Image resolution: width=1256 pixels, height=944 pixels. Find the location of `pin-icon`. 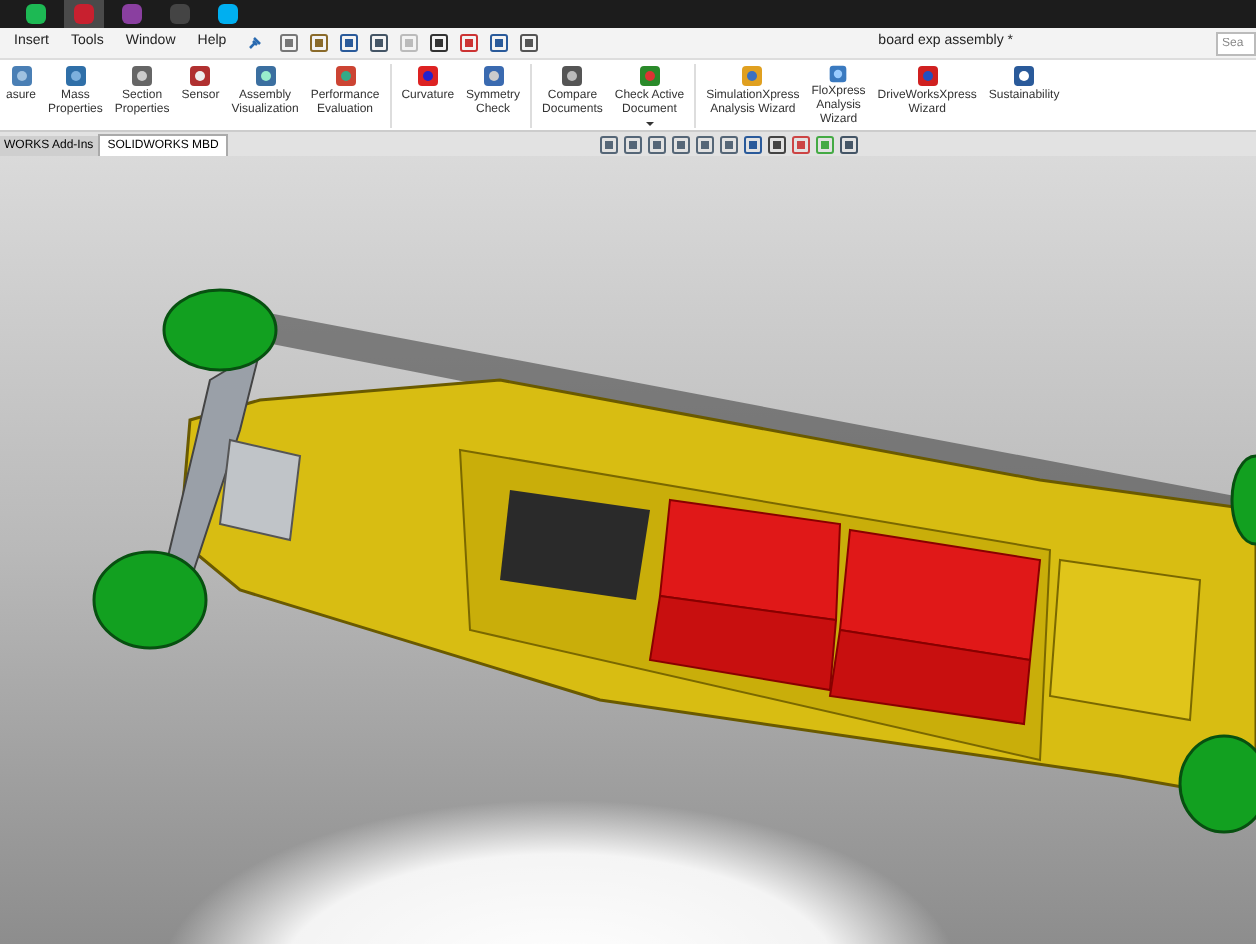

pin-icon is located at coordinates (255, 43).